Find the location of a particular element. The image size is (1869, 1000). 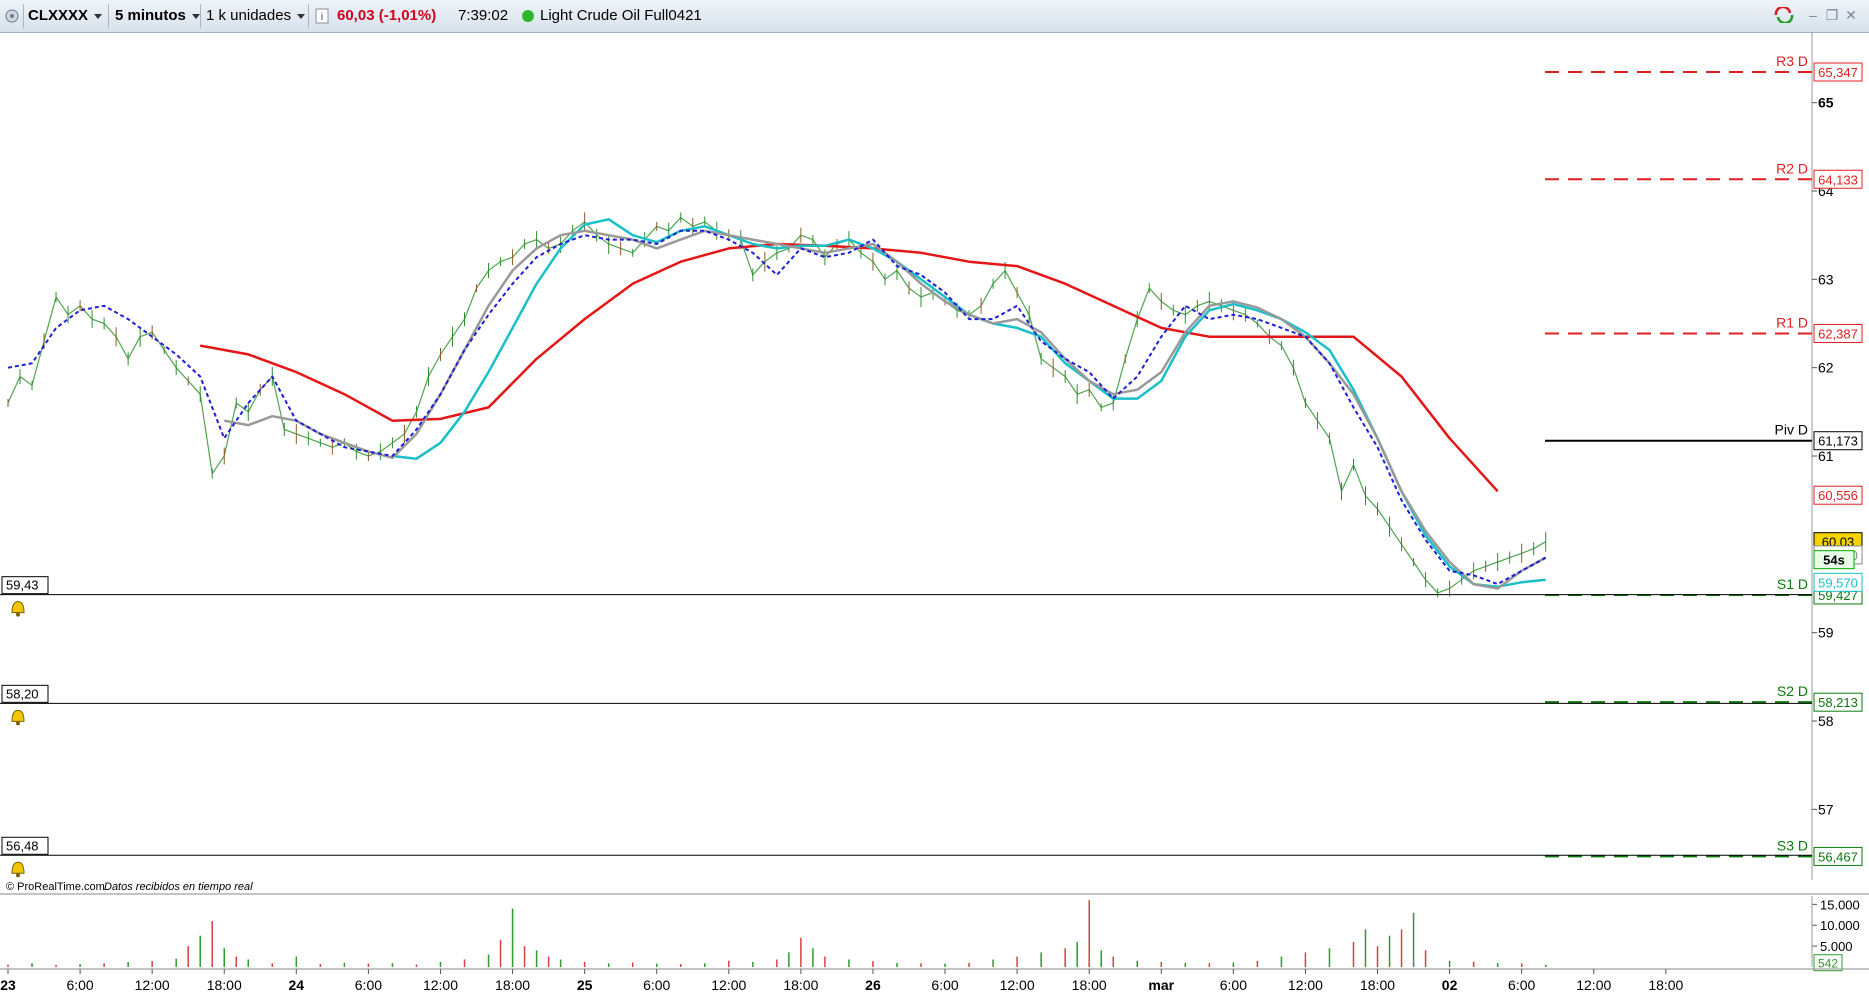

svg-text: i is located at coordinates (322, 17).